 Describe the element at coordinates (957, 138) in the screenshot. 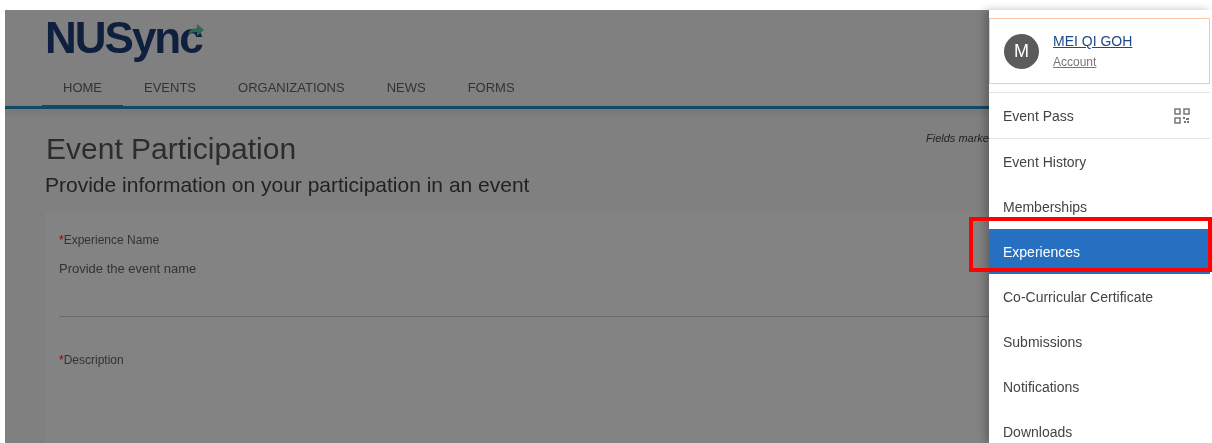

I see `required-note: Fields marke` at that location.